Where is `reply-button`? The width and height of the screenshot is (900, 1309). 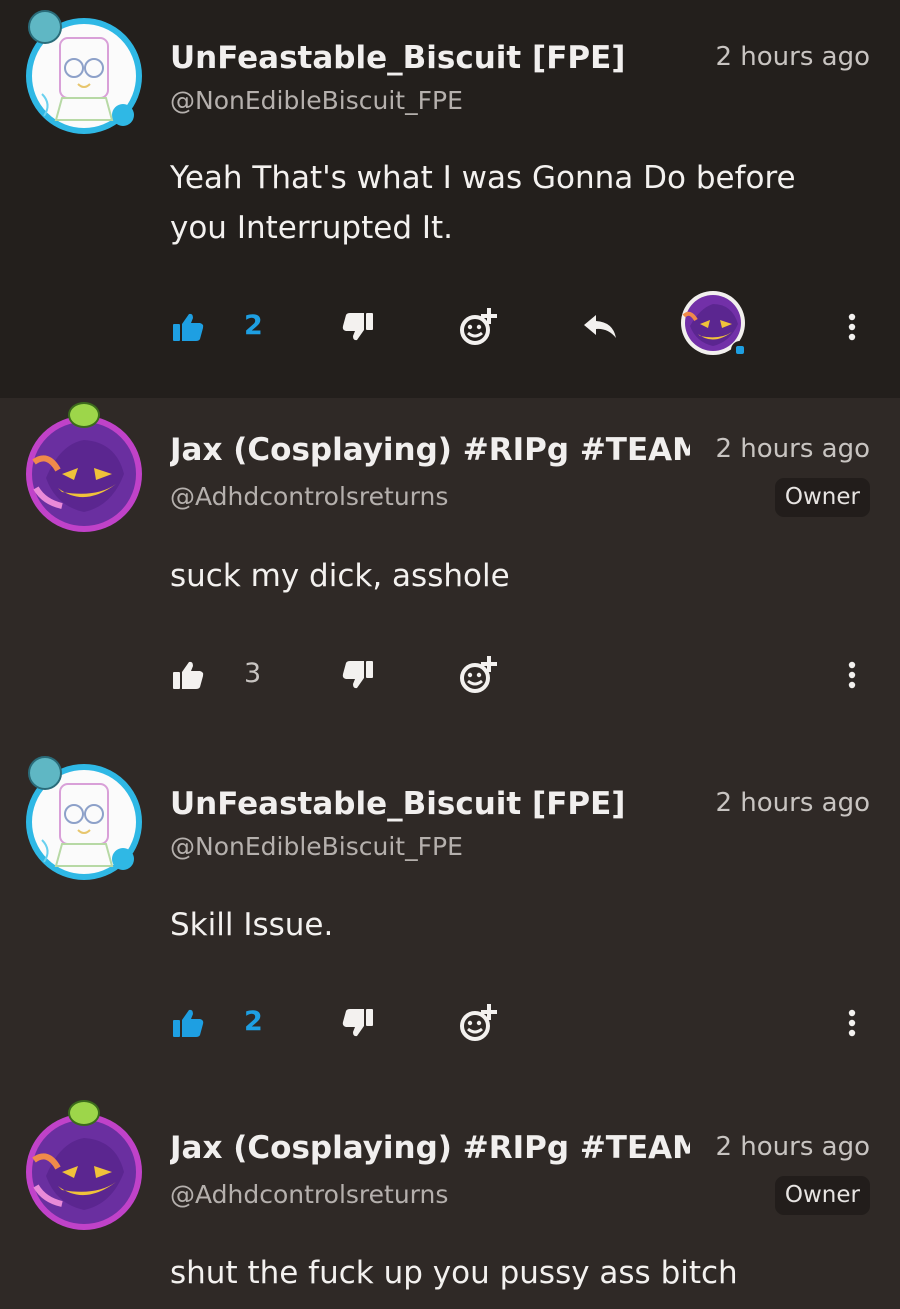
reply-button is located at coordinates (600, 327).